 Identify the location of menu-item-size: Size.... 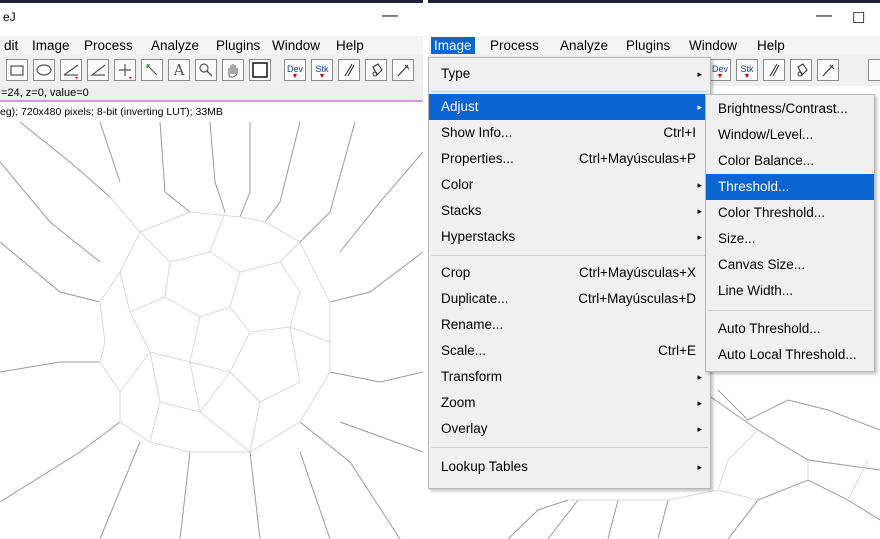
(790, 239).